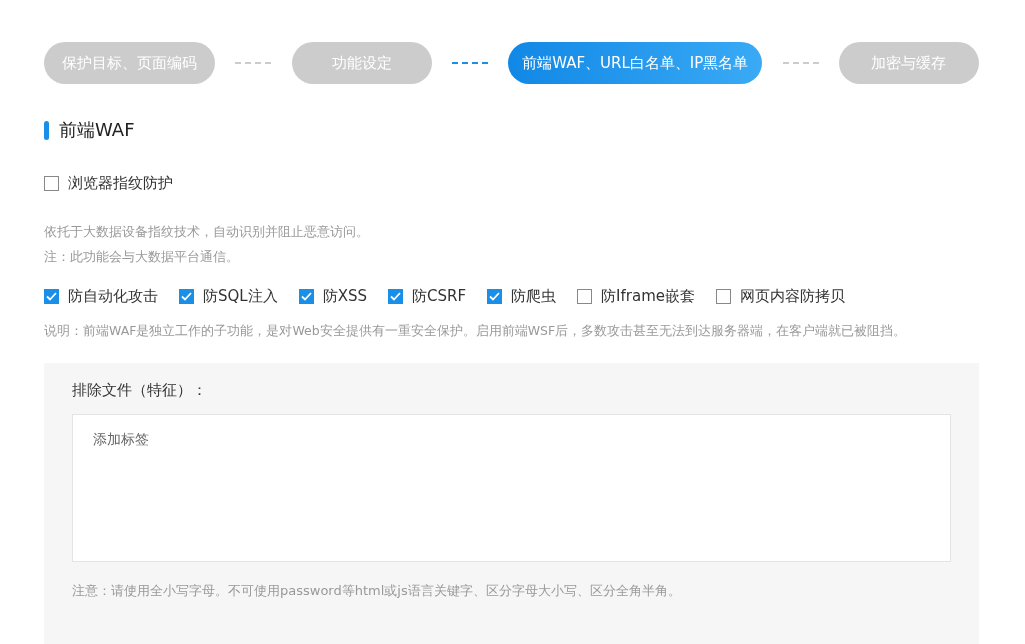  What do you see at coordinates (46, 130) in the screenshot?
I see `title-accent-bar` at bounding box center [46, 130].